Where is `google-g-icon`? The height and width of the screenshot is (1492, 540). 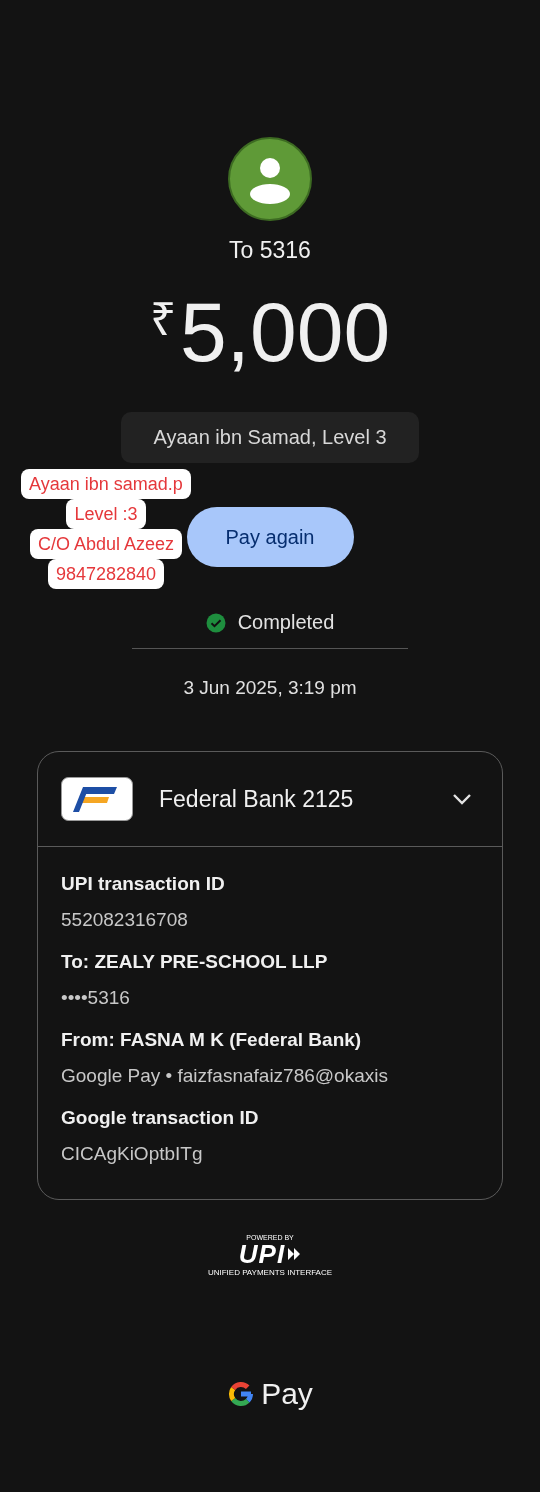 google-g-icon is located at coordinates (241, 1394).